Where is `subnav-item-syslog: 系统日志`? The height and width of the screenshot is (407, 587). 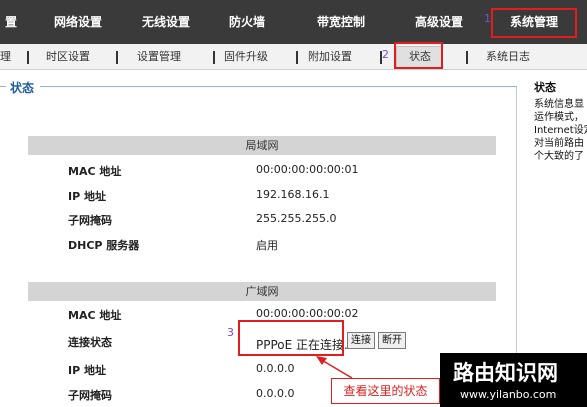
subnav-item-syslog: 系统日志 is located at coordinates (508, 57).